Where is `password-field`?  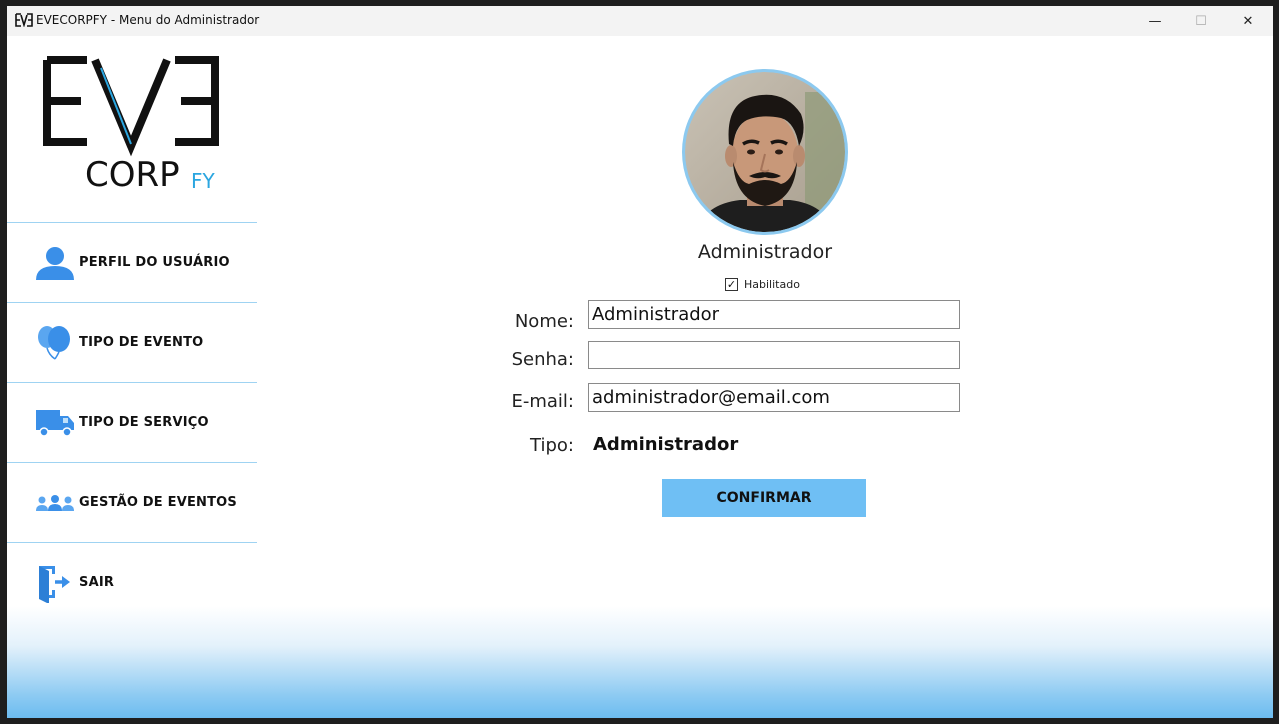
password-field is located at coordinates (774, 355).